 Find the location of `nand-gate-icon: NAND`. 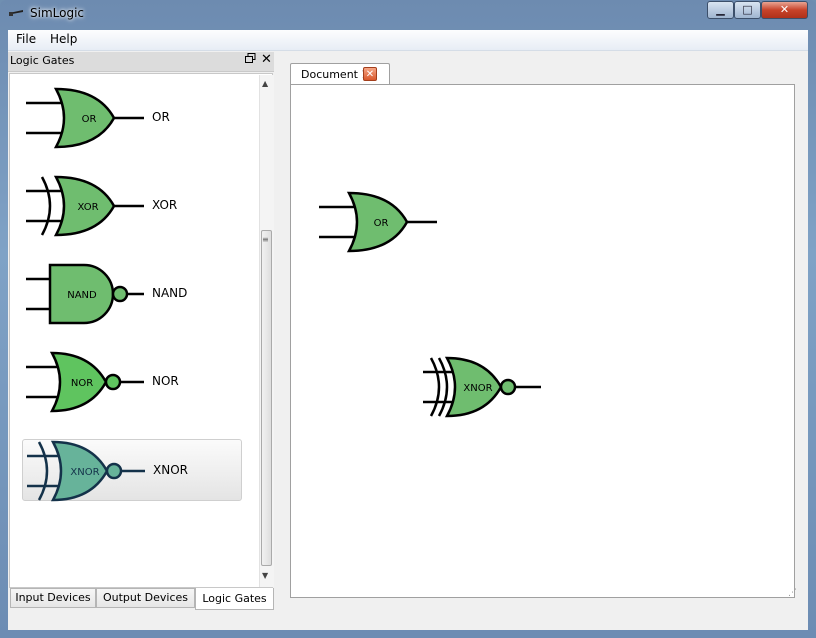

nand-gate-icon: NAND is located at coordinates (85, 294).